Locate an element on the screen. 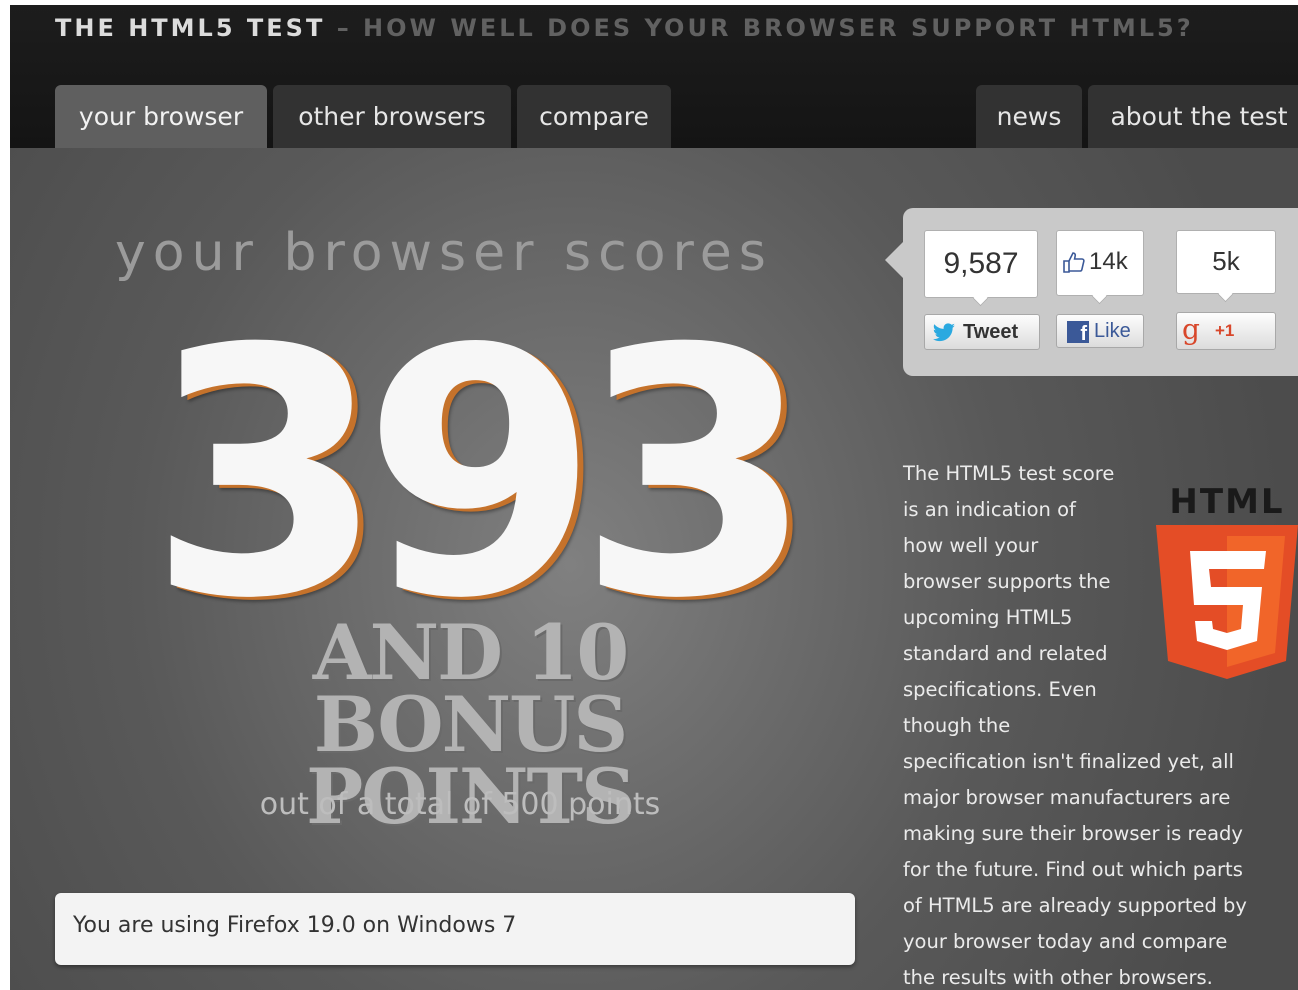 The image size is (1298, 990). social-share-box: 9,587 Tweet 14k f Like 5k g +1 is located at coordinates (1100, 292).